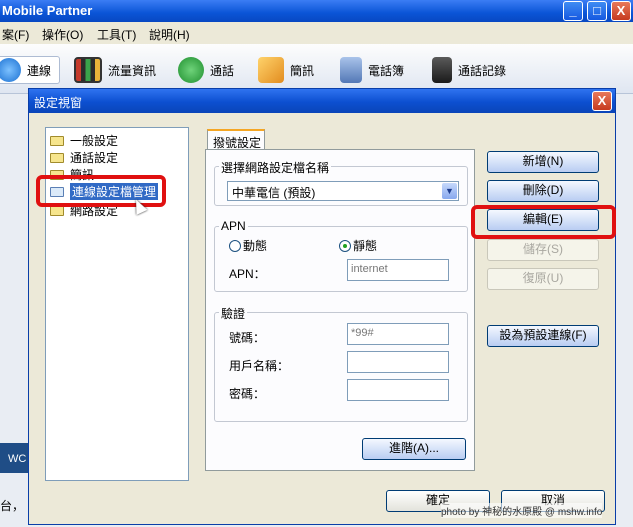 Image resolution: width=633 pixels, height=527 pixels. I want to click on set-default-button: 設為預設連線(F), so click(543, 336).